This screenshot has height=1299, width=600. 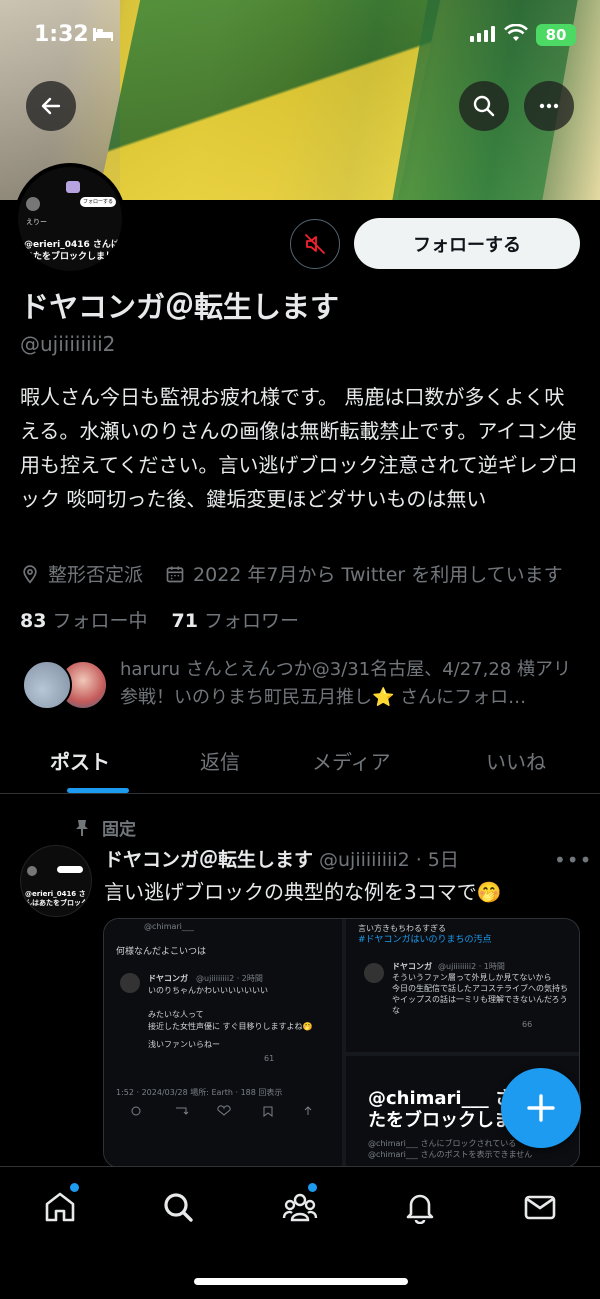 I want to click on post-more-button: •••, so click(x=573, y=860).